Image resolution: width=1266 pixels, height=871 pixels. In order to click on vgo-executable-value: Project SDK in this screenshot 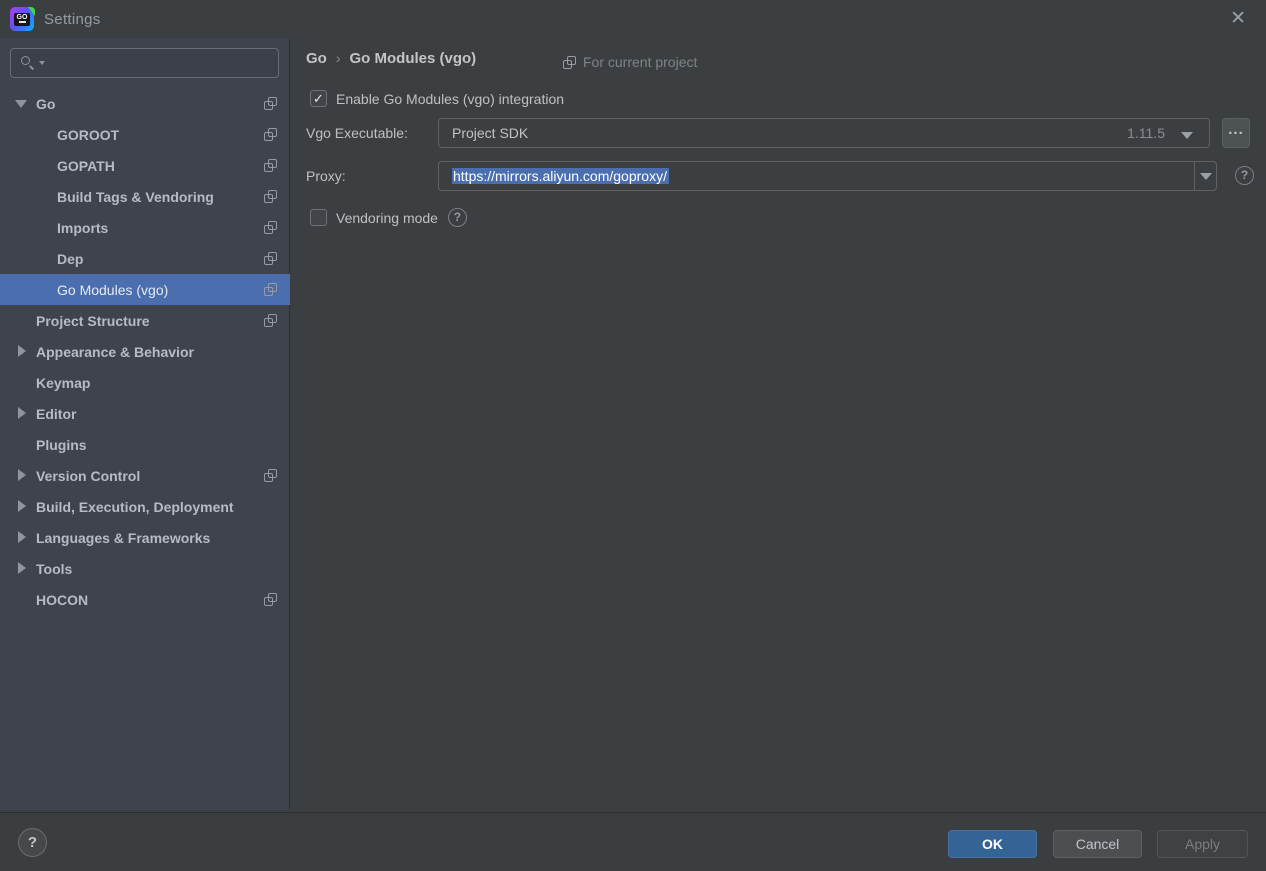, I will do `click(490, 133)`.